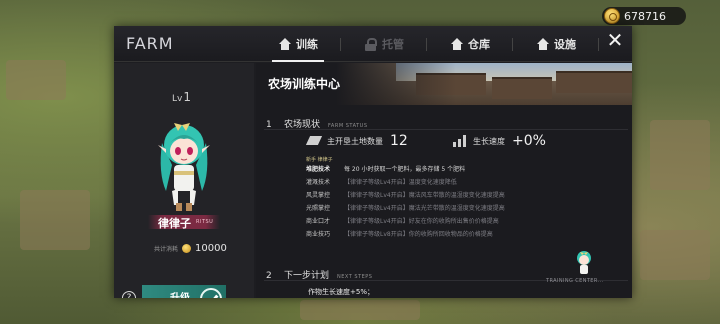 Image resolution: width=720 pixels, height=324 pixels. What do you see at coordinates (341, 292) in the screenshot?
I see `next-plan-text: 作物生长速度+5%；` at bounding box center [341, 292].